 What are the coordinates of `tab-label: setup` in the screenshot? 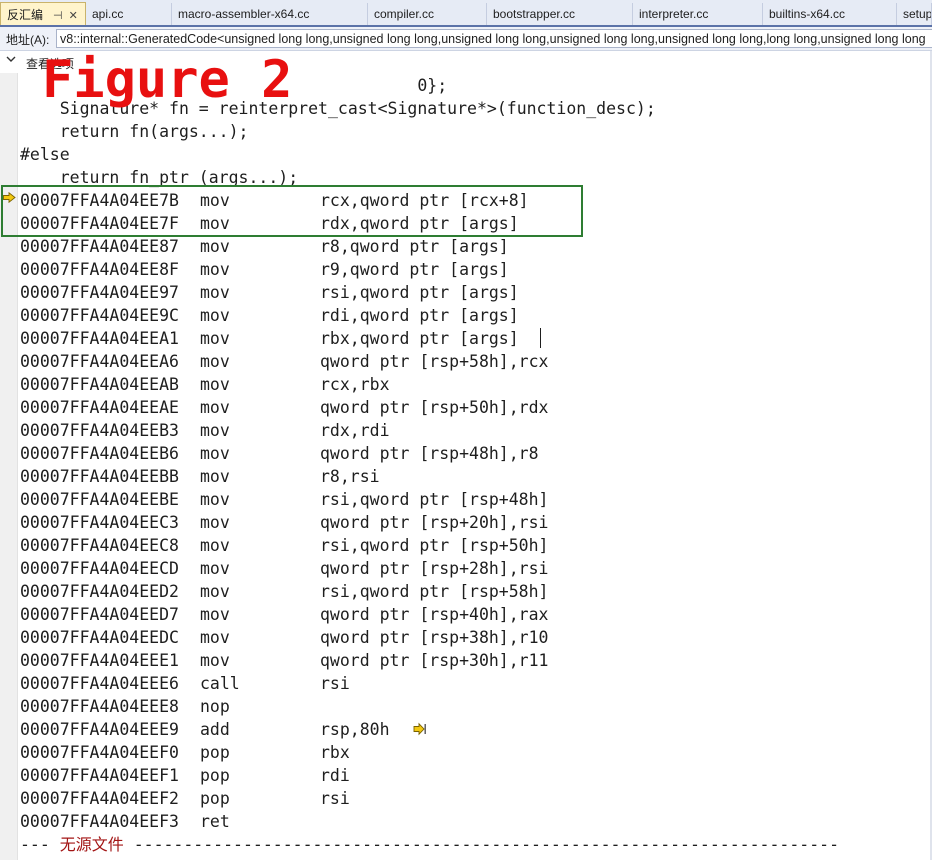 It's located at (917, 14).